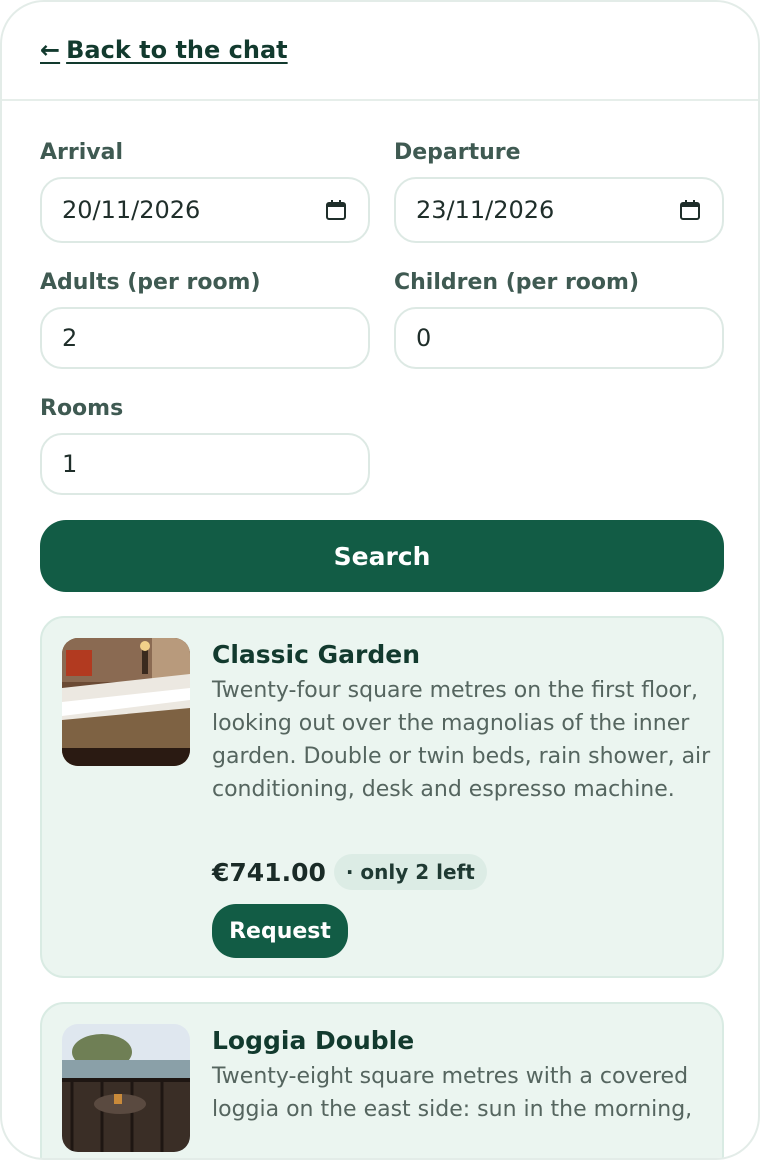  What do you see at coordinates (269, 872) in the screenshot?
I see `room-price: €741.00` at bounding box center [269, 872].